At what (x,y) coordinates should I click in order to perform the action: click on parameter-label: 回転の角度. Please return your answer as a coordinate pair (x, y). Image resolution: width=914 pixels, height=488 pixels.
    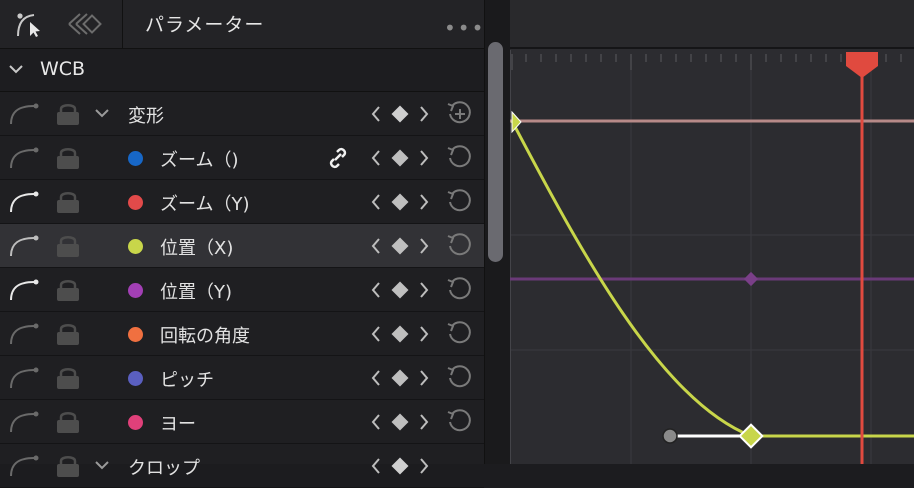
    Looking at the image, I should click on (205, 336).